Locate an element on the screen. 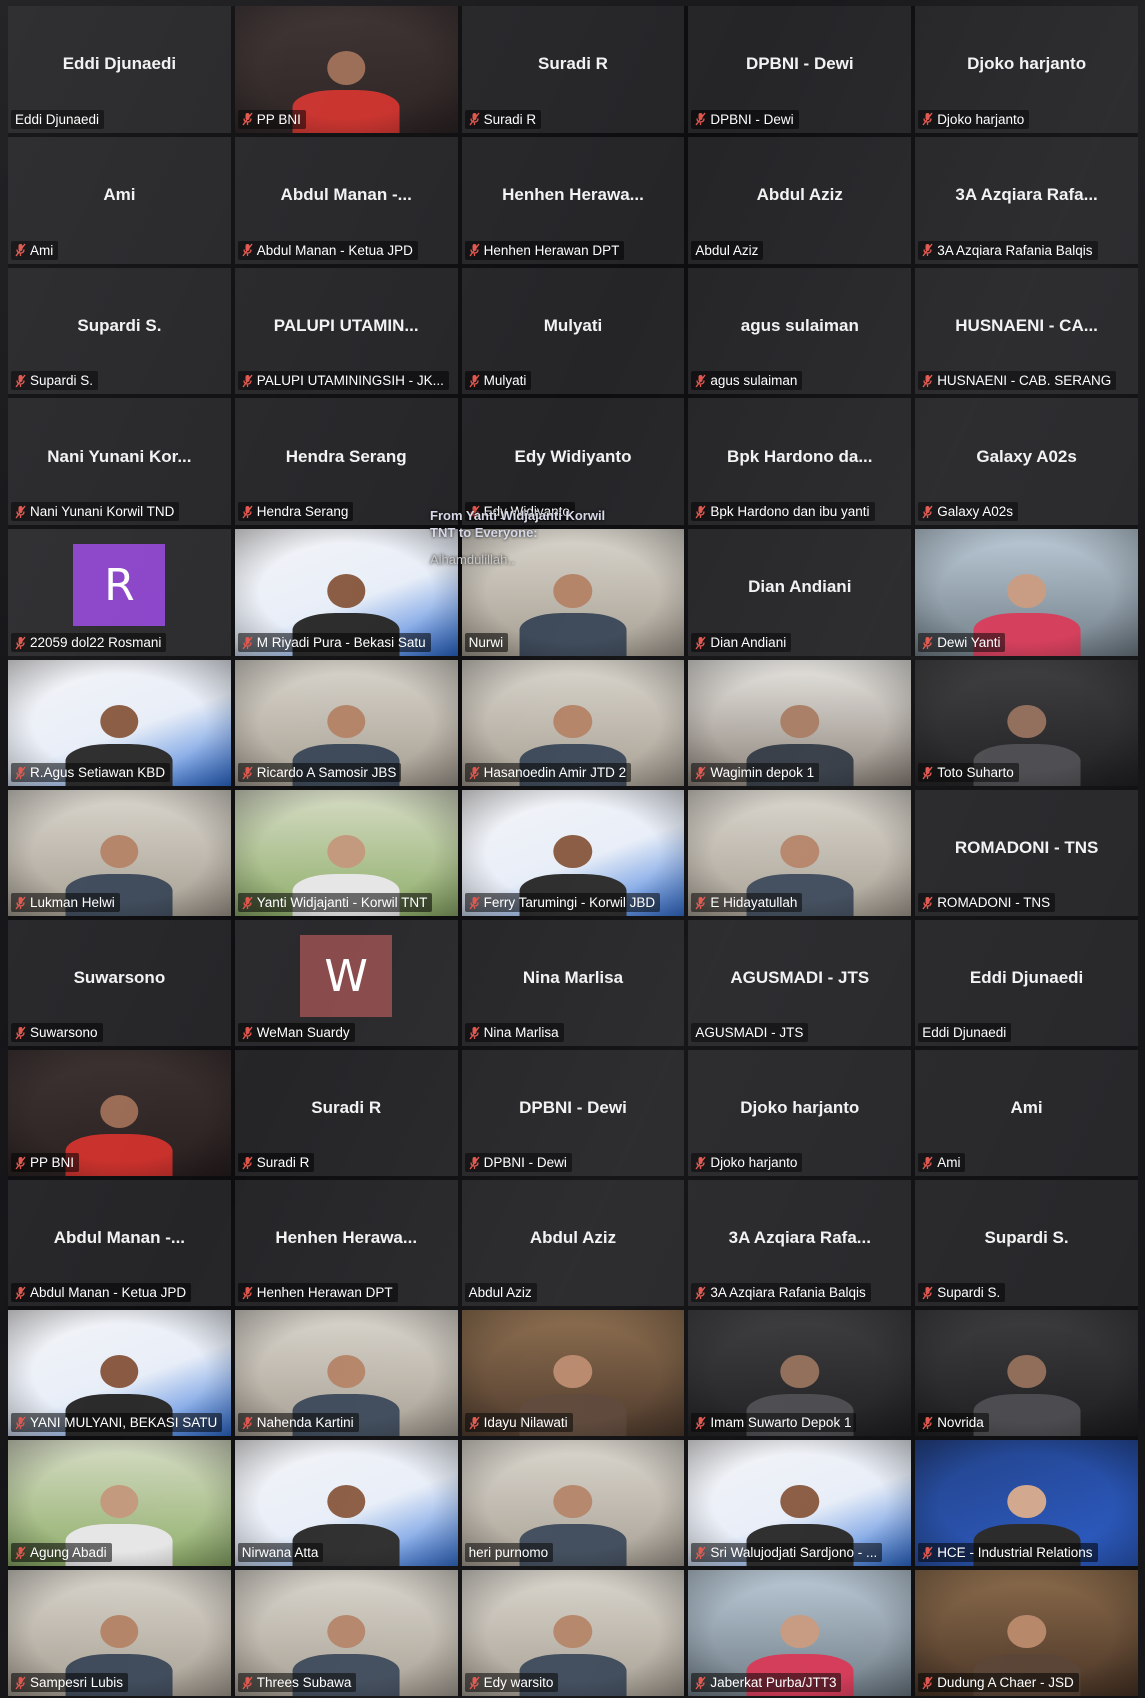 The width and height of the screenshot is (1145, 1698). participant-tile: R 22059 dol22 Rosmani is located at coordinates (119, 592).